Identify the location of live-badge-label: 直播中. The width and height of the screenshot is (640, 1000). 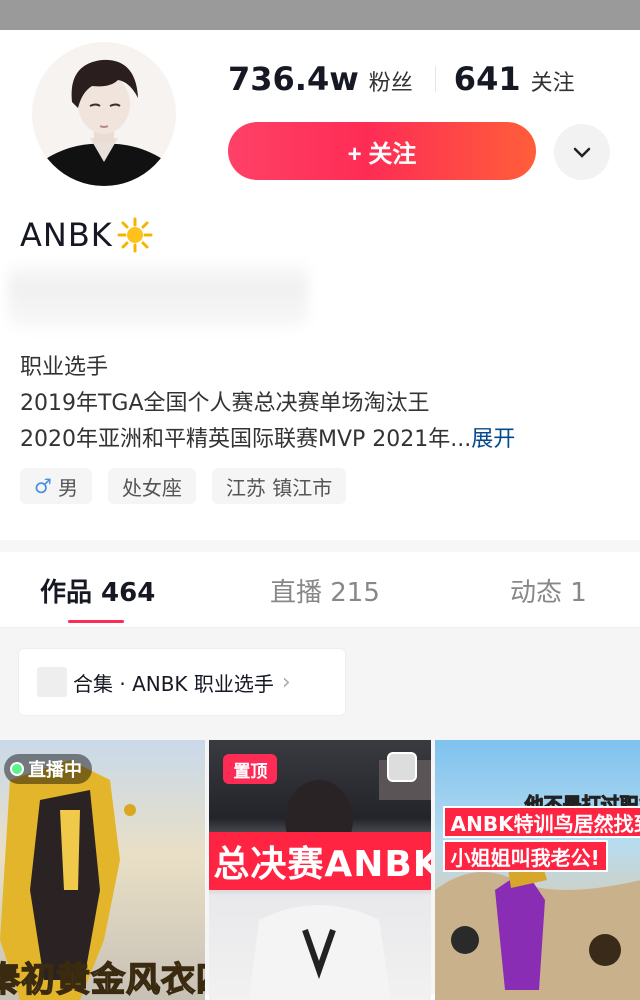
(55, 770).